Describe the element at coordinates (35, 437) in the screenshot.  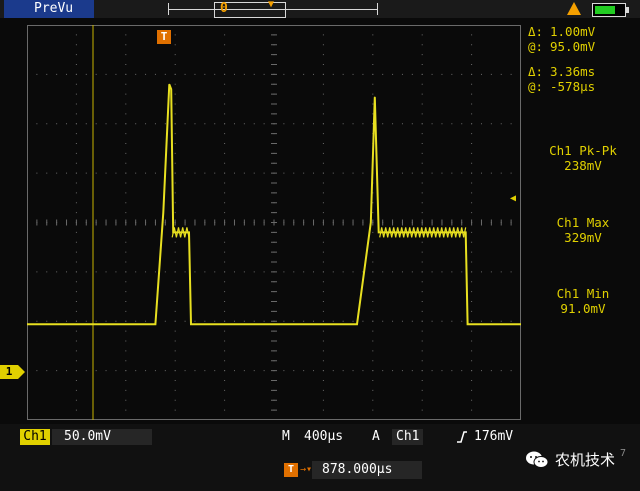
I see `channel-label: Ch1` at that location.